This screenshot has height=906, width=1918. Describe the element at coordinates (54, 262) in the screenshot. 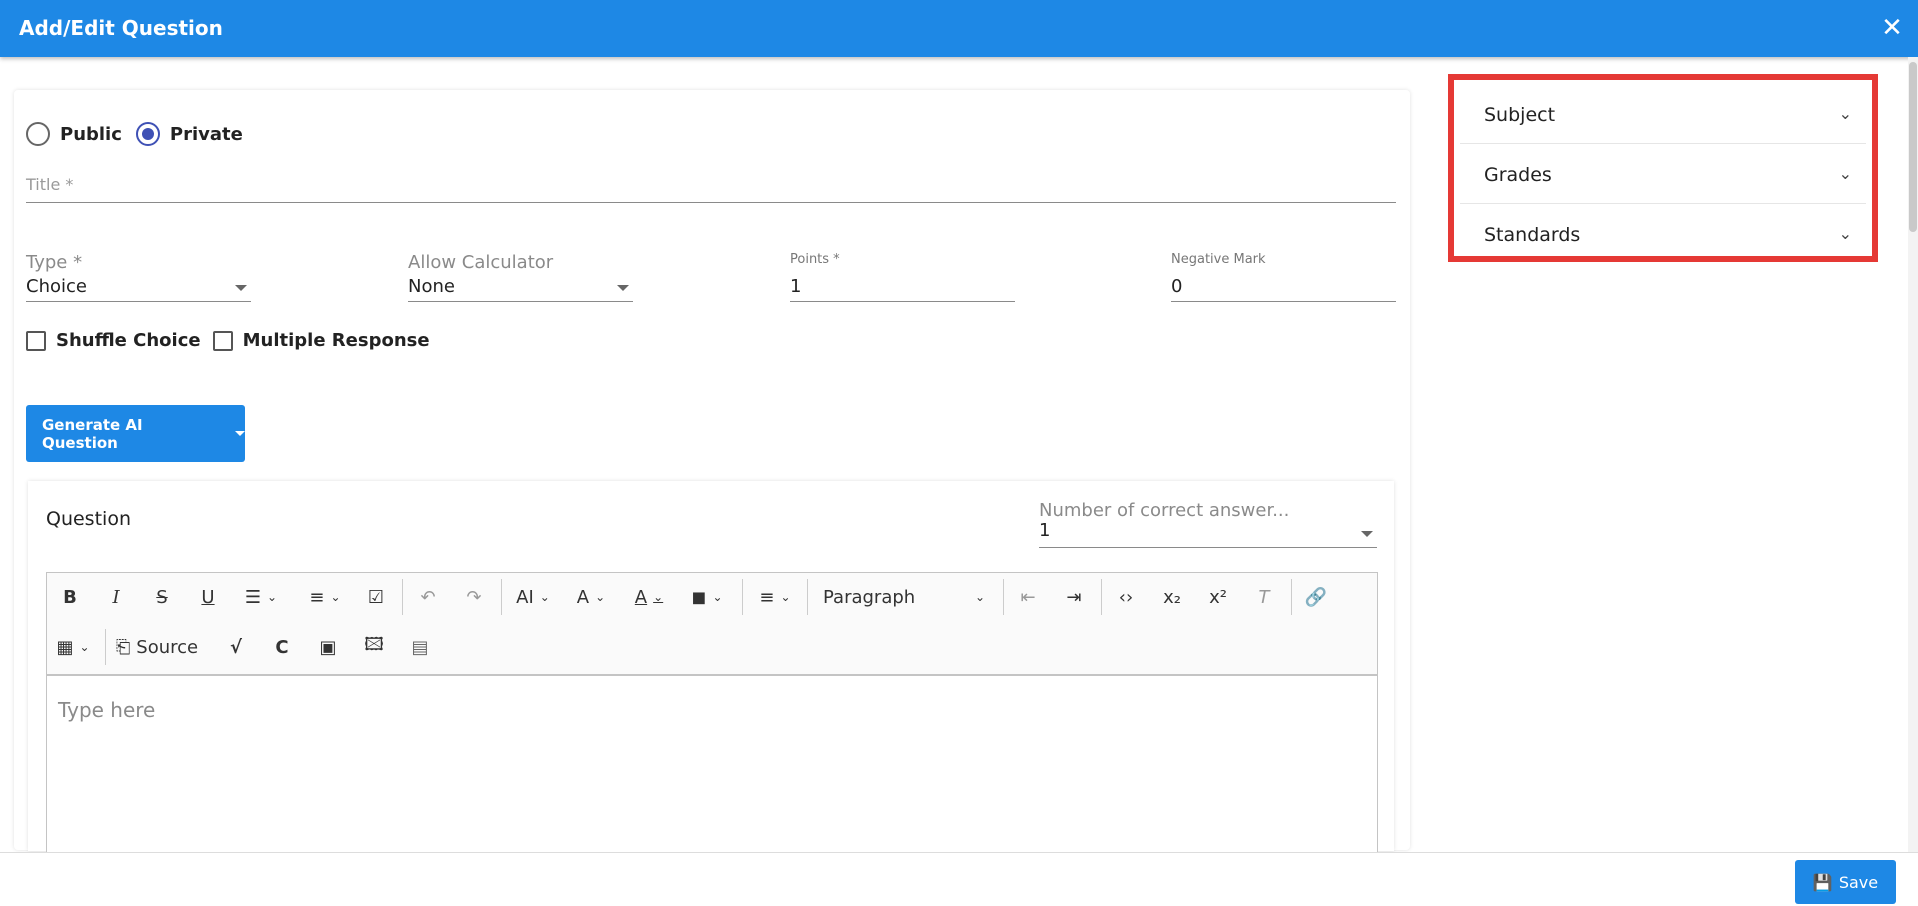

I see `type-label: Type *` at that location.